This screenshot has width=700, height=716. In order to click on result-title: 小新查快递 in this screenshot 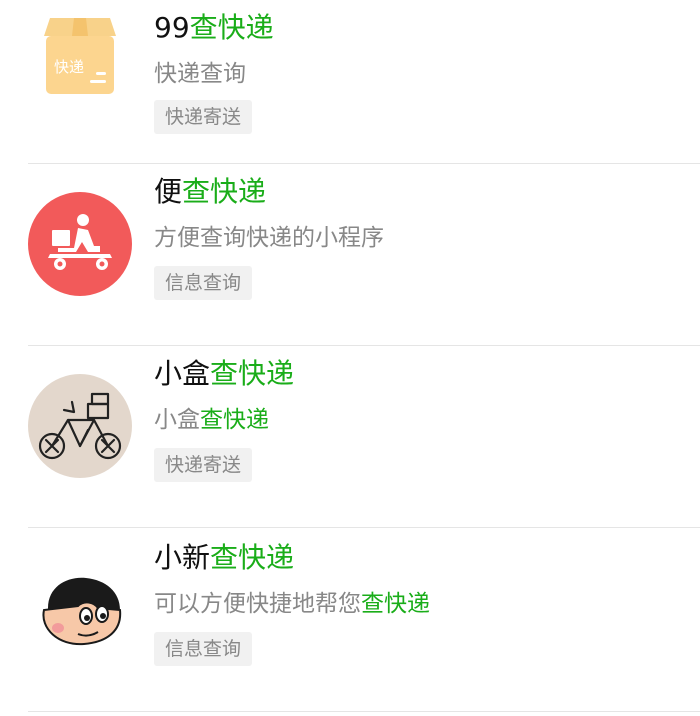, I will do `click(224, 557)`.